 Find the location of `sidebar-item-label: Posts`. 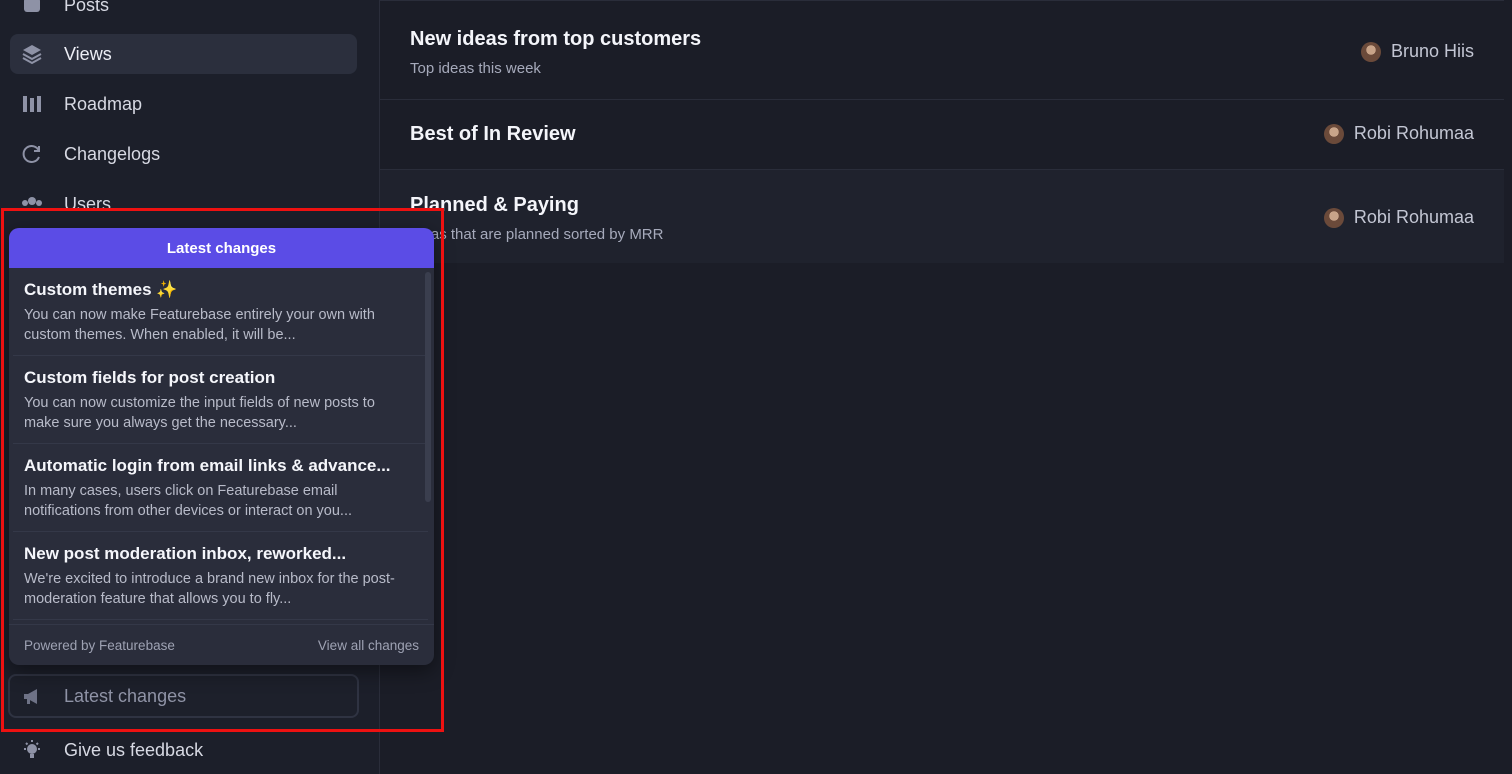

sidebar-item-label: Posts is located at coordinates (87, 7).